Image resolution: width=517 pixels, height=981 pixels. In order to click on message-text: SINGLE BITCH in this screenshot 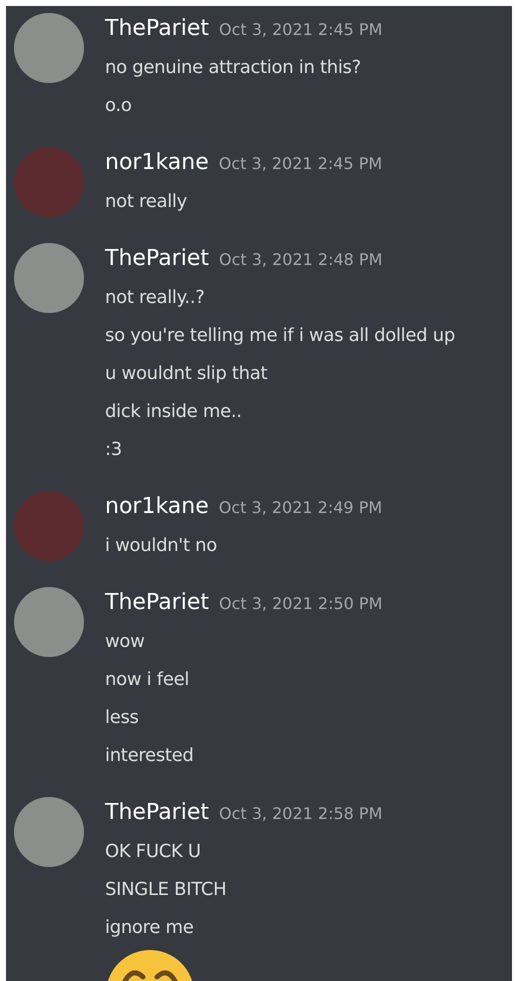, I will do `click(165, 890)`.